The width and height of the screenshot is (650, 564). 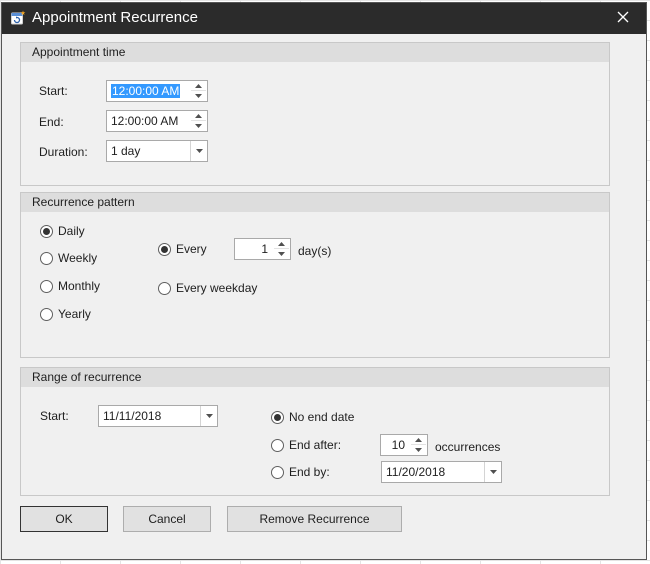 I want to click on radio-end-after: End after:, so click(x=306, y=445).